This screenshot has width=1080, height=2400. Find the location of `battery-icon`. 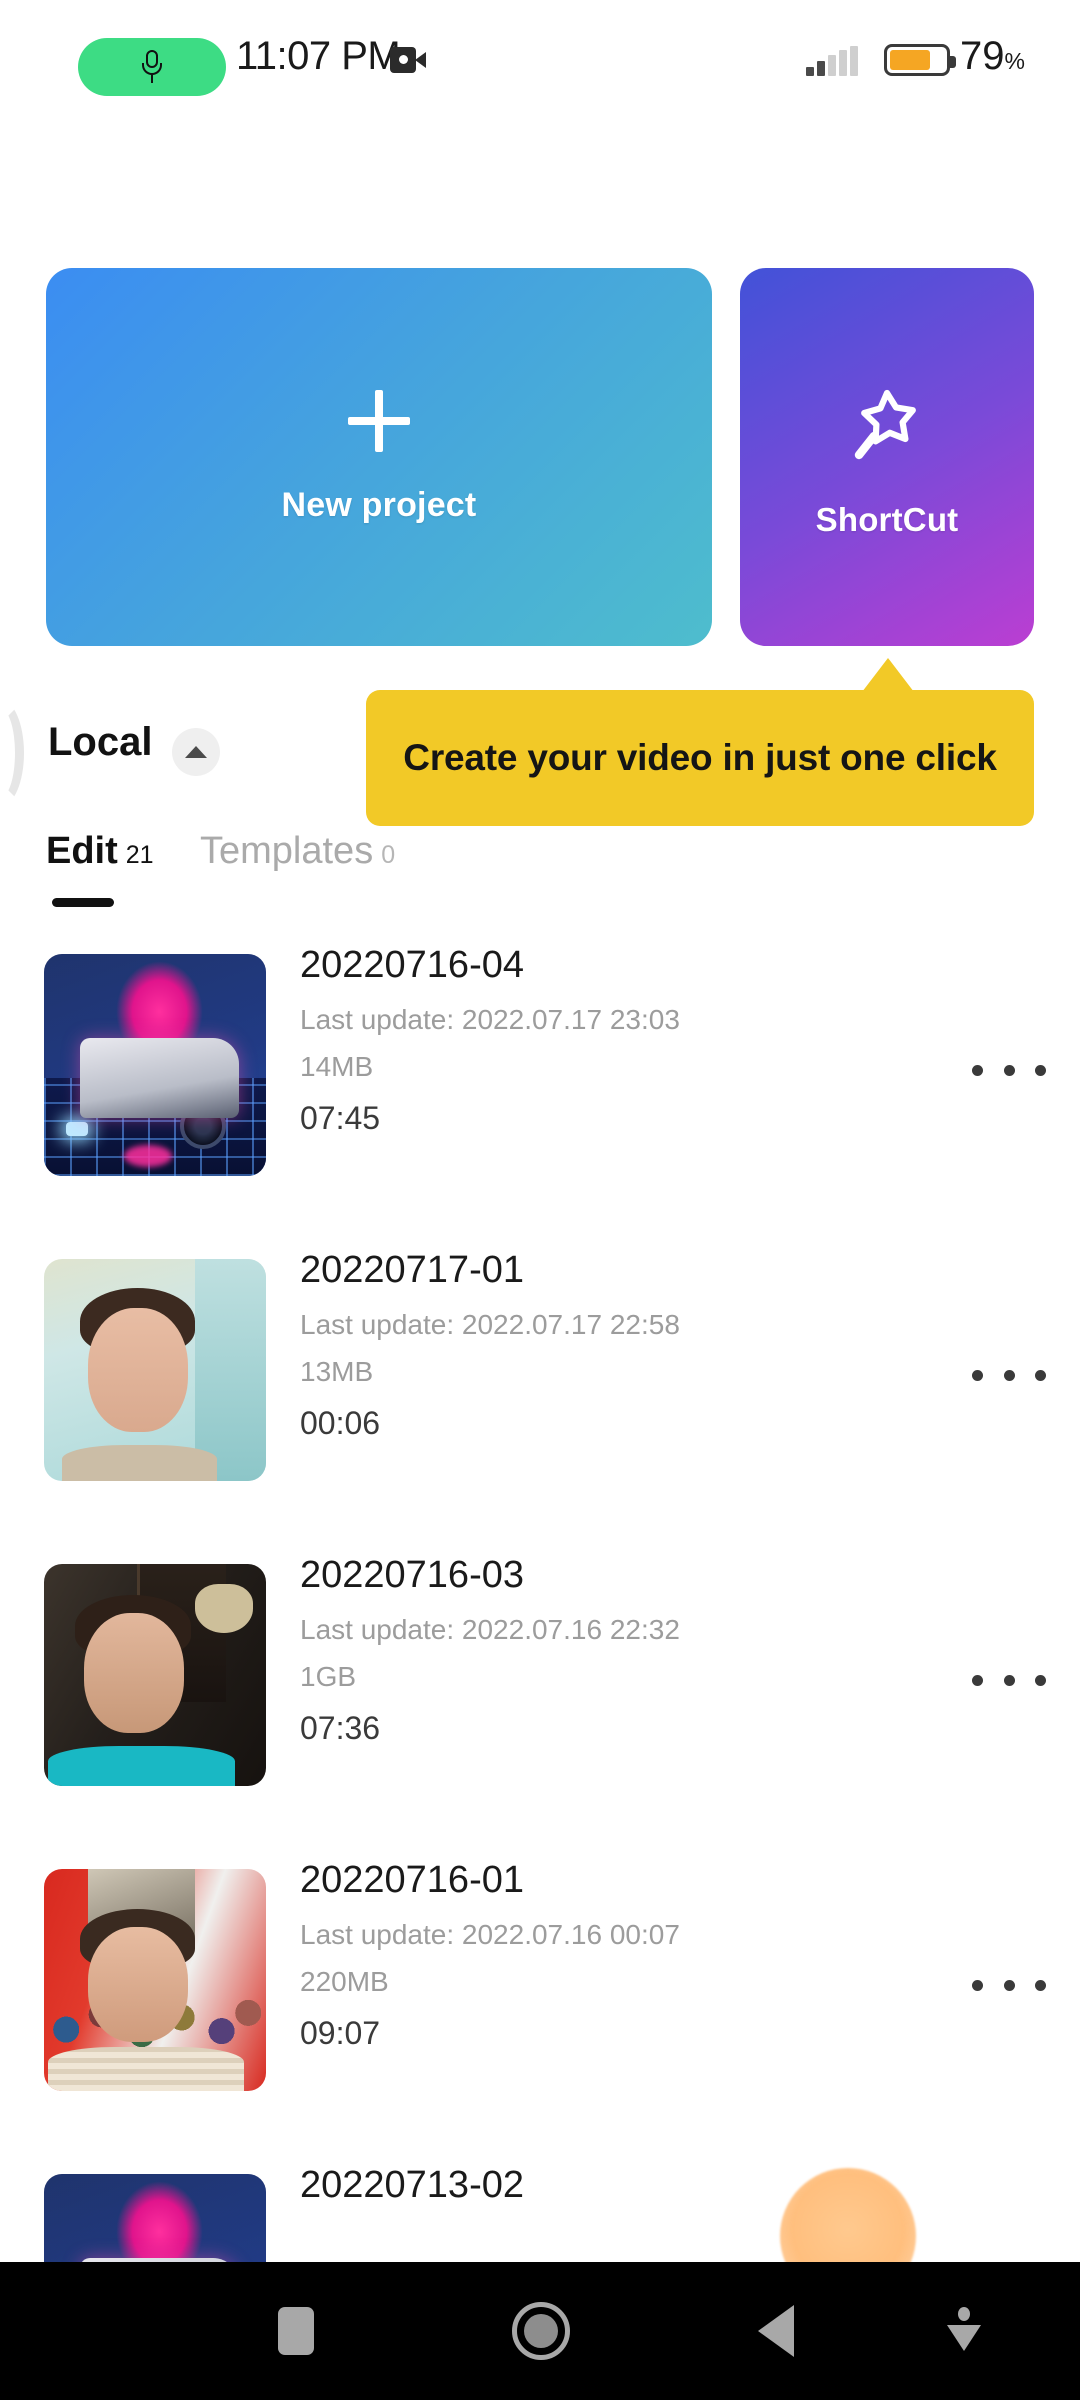

battery-icon is located at coordinates (920, 60).